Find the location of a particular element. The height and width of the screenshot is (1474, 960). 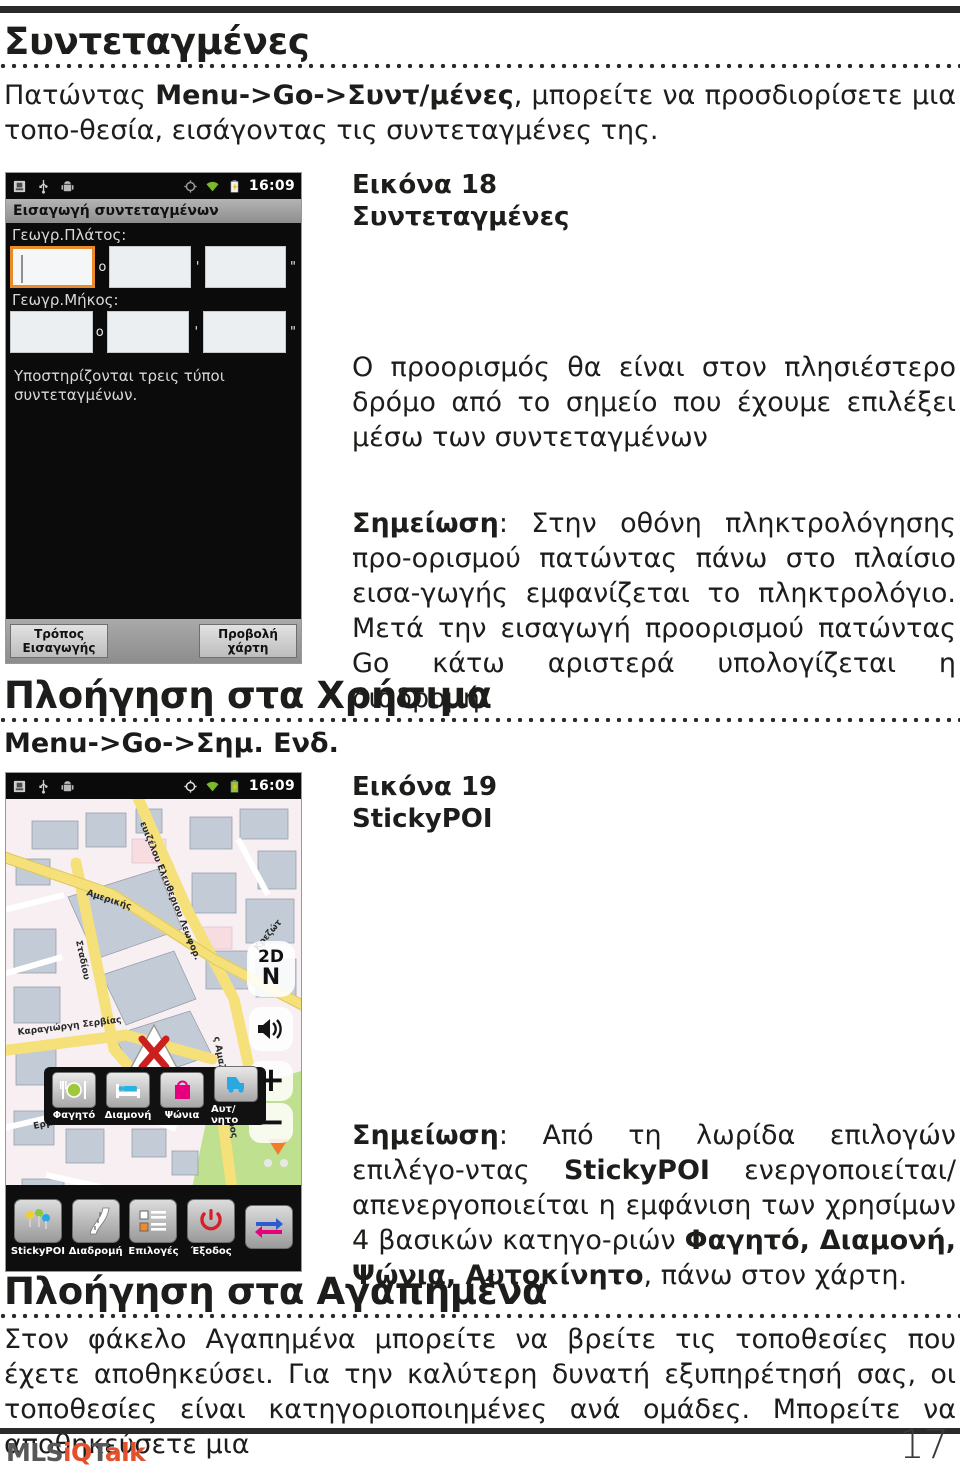

status-clock-map: 16:09 is located at coordinates (271, 786).